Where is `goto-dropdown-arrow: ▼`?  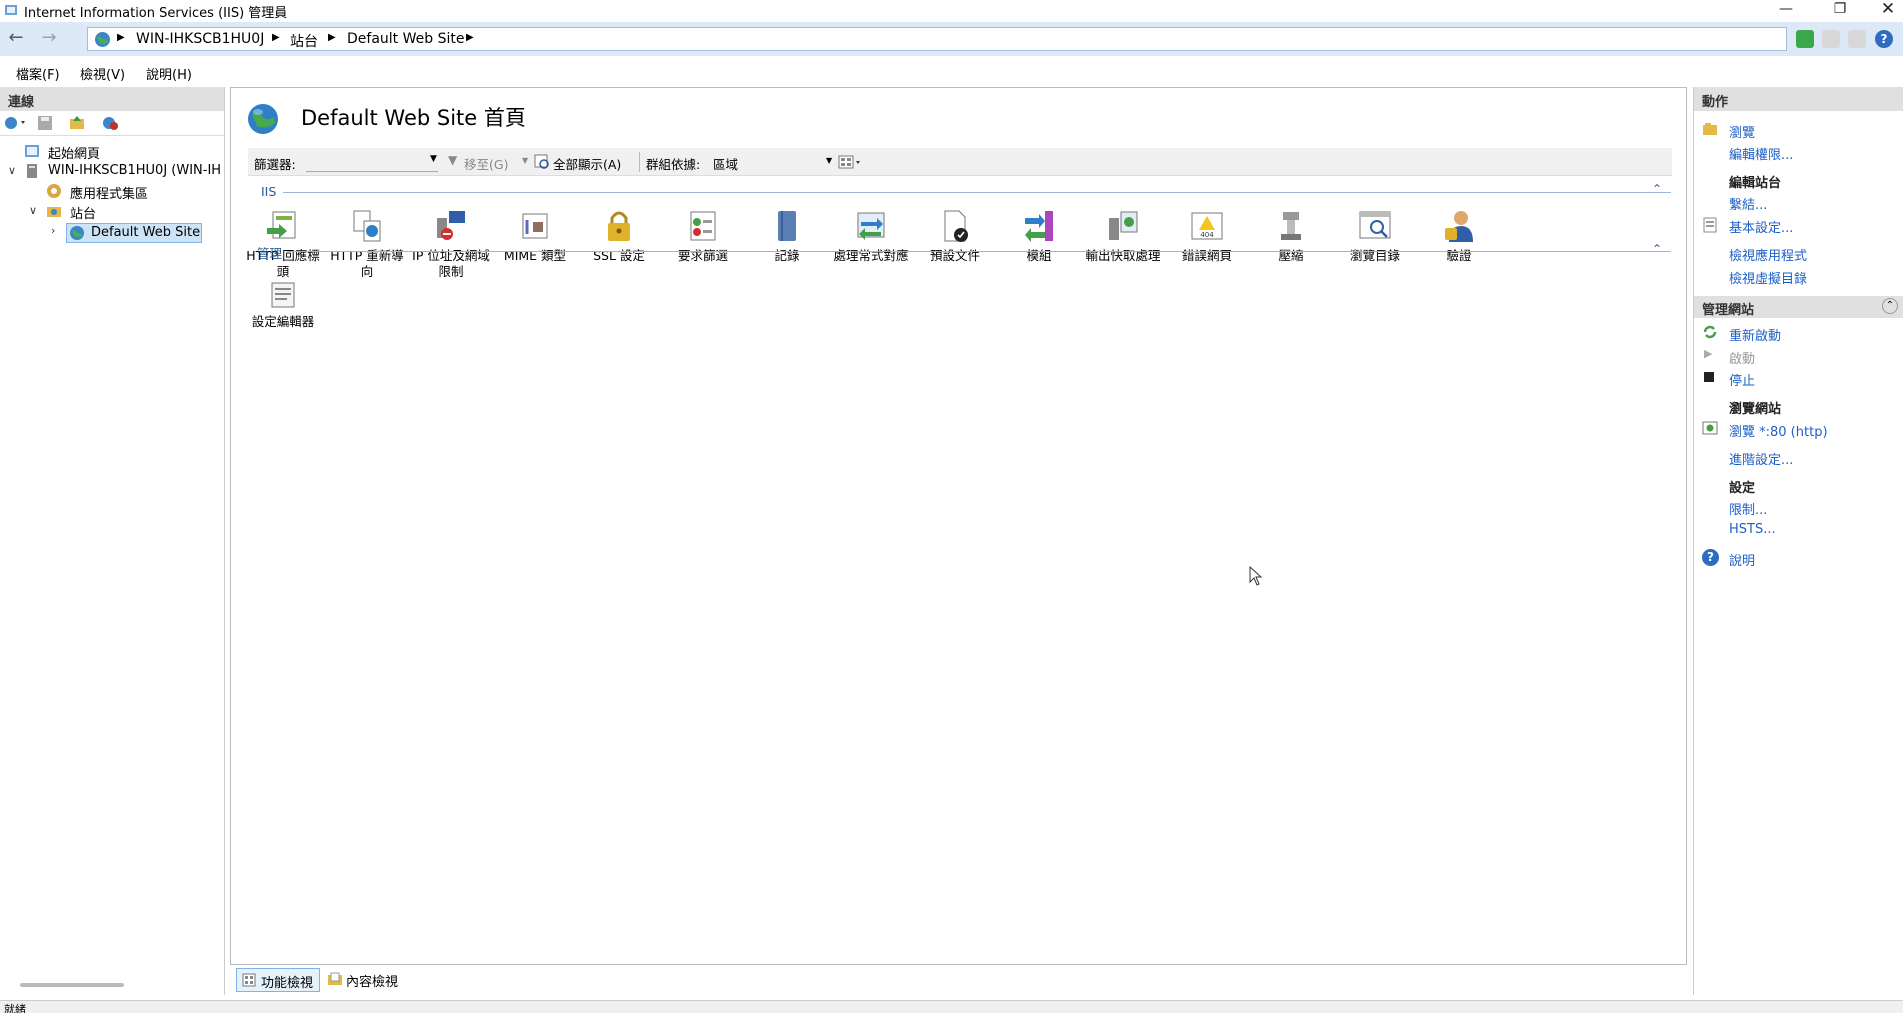
goto-dropdown-arrow: ▼ is located at coordinates (525, 160).